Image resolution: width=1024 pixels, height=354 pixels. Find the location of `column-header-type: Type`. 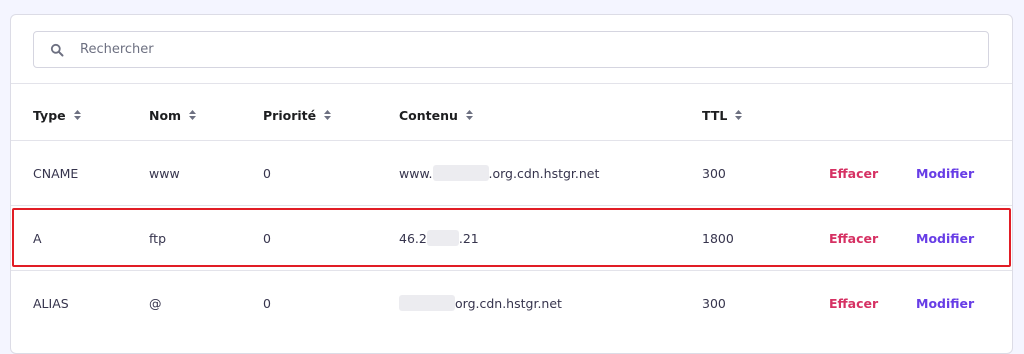

column-header-type: Type is located at coordinates (57, 115).